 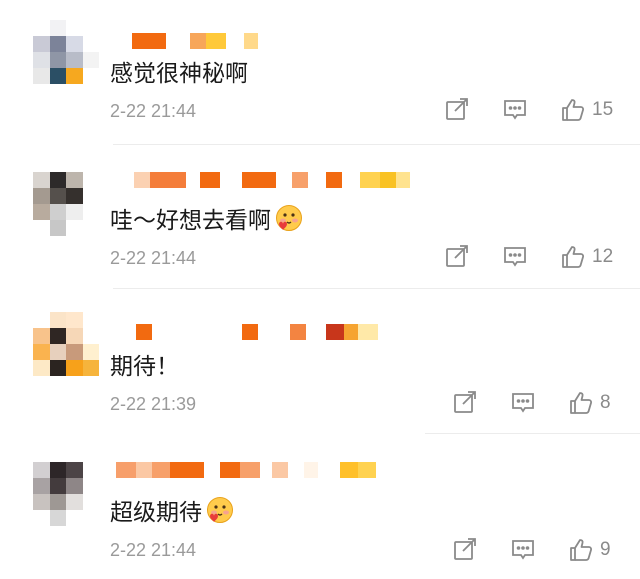 What do you see at coordinates (144, 367) in the screenshot?
I see `comment-body: 期待！` at bounding box center [144, 367].